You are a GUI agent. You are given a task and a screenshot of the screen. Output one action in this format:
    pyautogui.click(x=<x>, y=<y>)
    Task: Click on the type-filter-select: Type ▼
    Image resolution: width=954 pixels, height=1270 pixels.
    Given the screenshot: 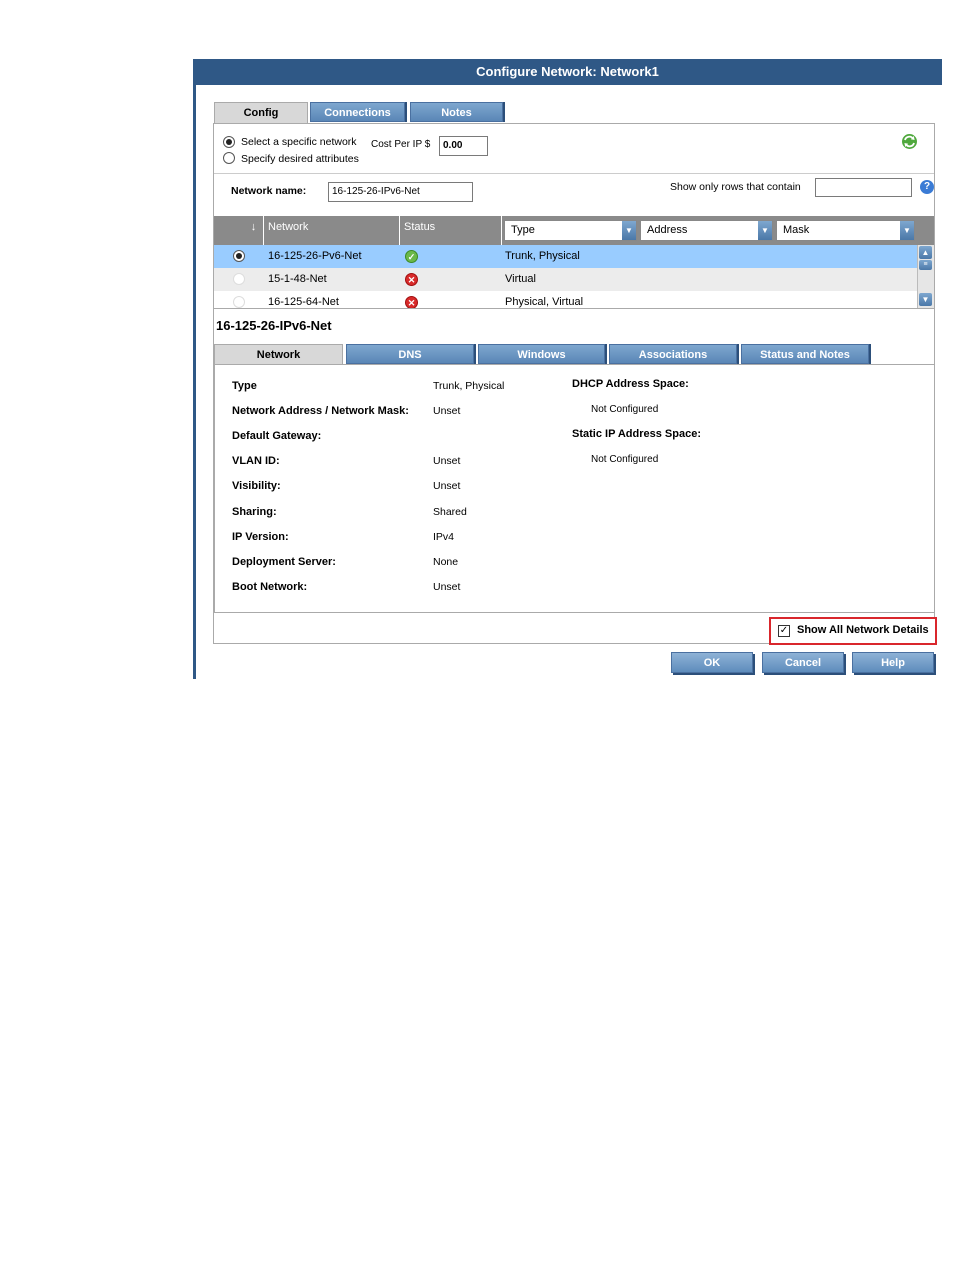 What is the action you would take?
    pyautogui.click(x=570, y=230)
    